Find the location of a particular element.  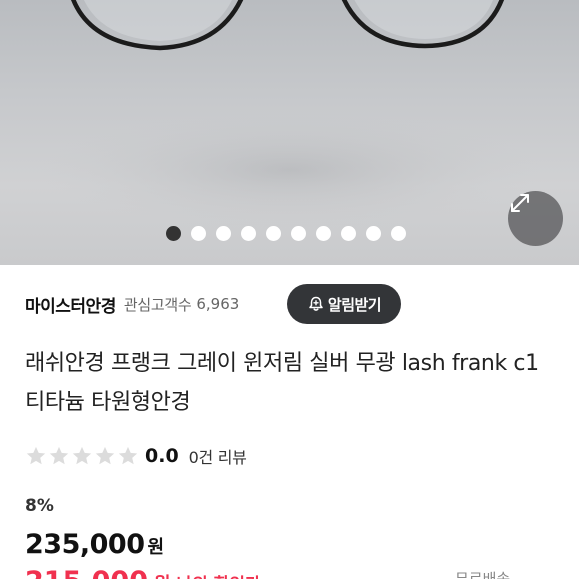

discount-rate: 8% is located at coordinates (39, 506).